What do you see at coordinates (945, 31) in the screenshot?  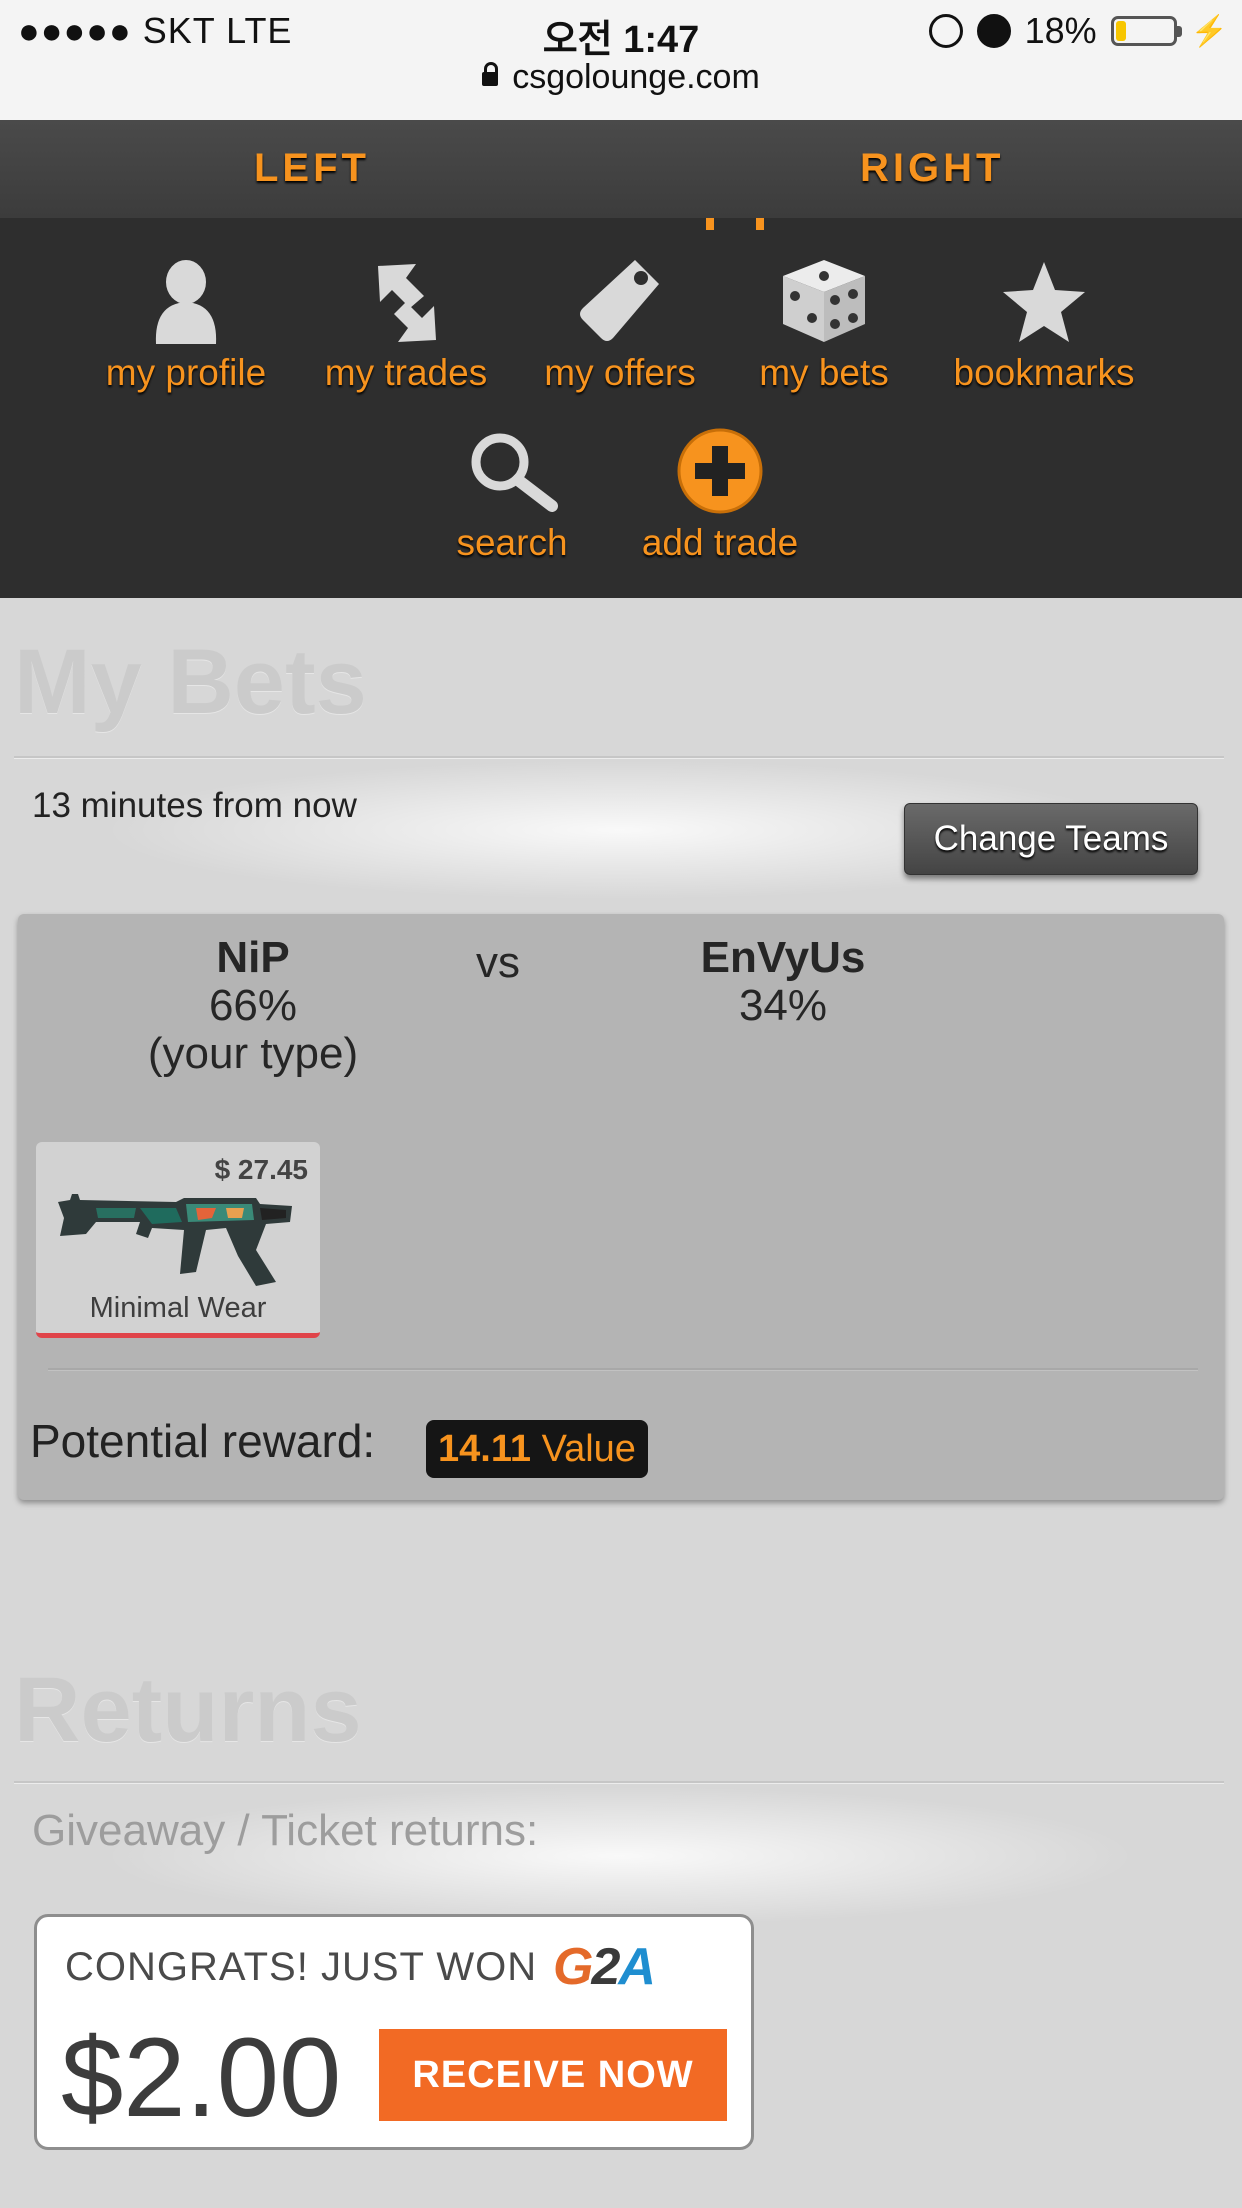 I see `rotation-lock-icon` at bounding box center [945, 31].